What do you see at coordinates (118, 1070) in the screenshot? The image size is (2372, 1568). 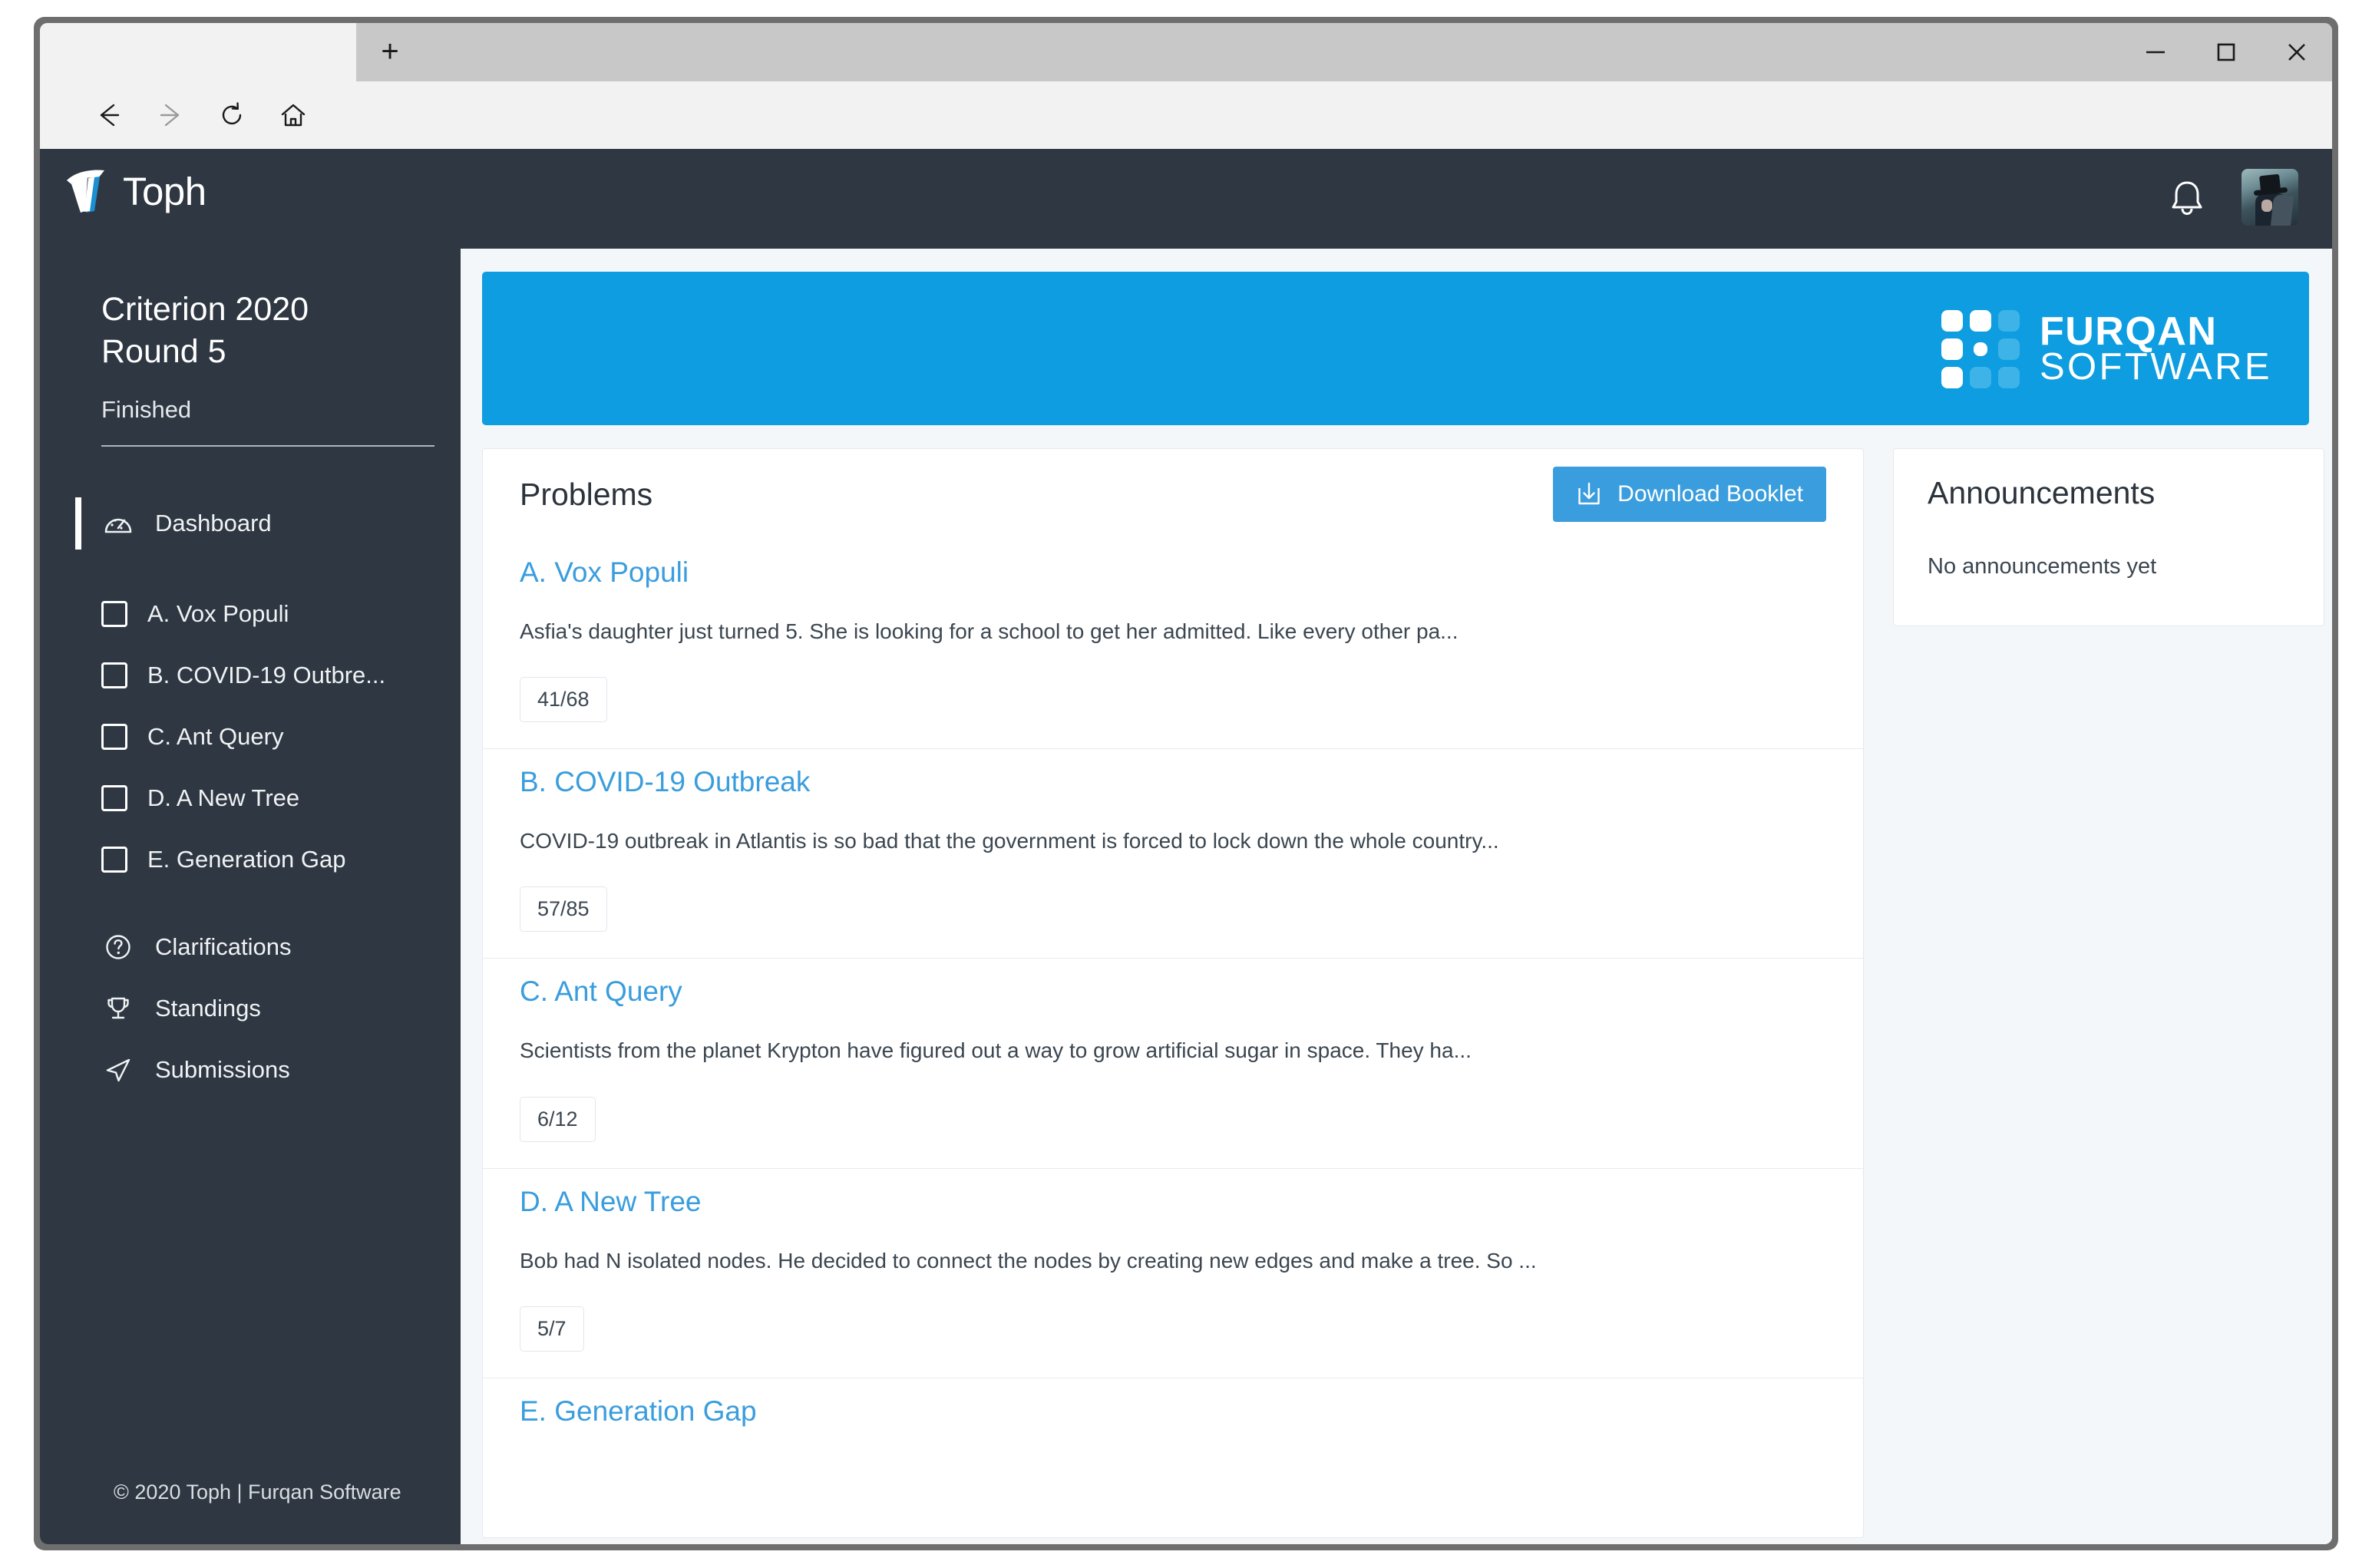 I see `paper-plane-icon` at bounding box center [118, 1070].